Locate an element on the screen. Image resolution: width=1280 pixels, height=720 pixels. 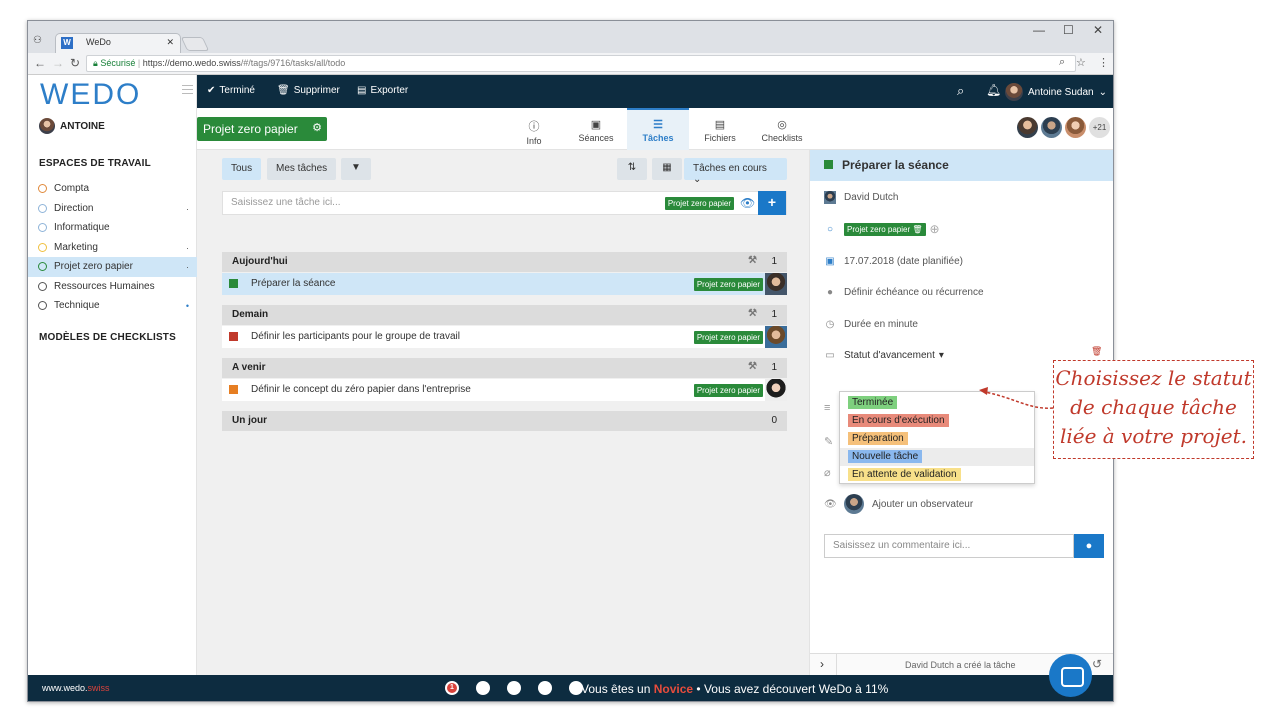
close-tab-icon: ✕ is located at coordinates (170, 42).